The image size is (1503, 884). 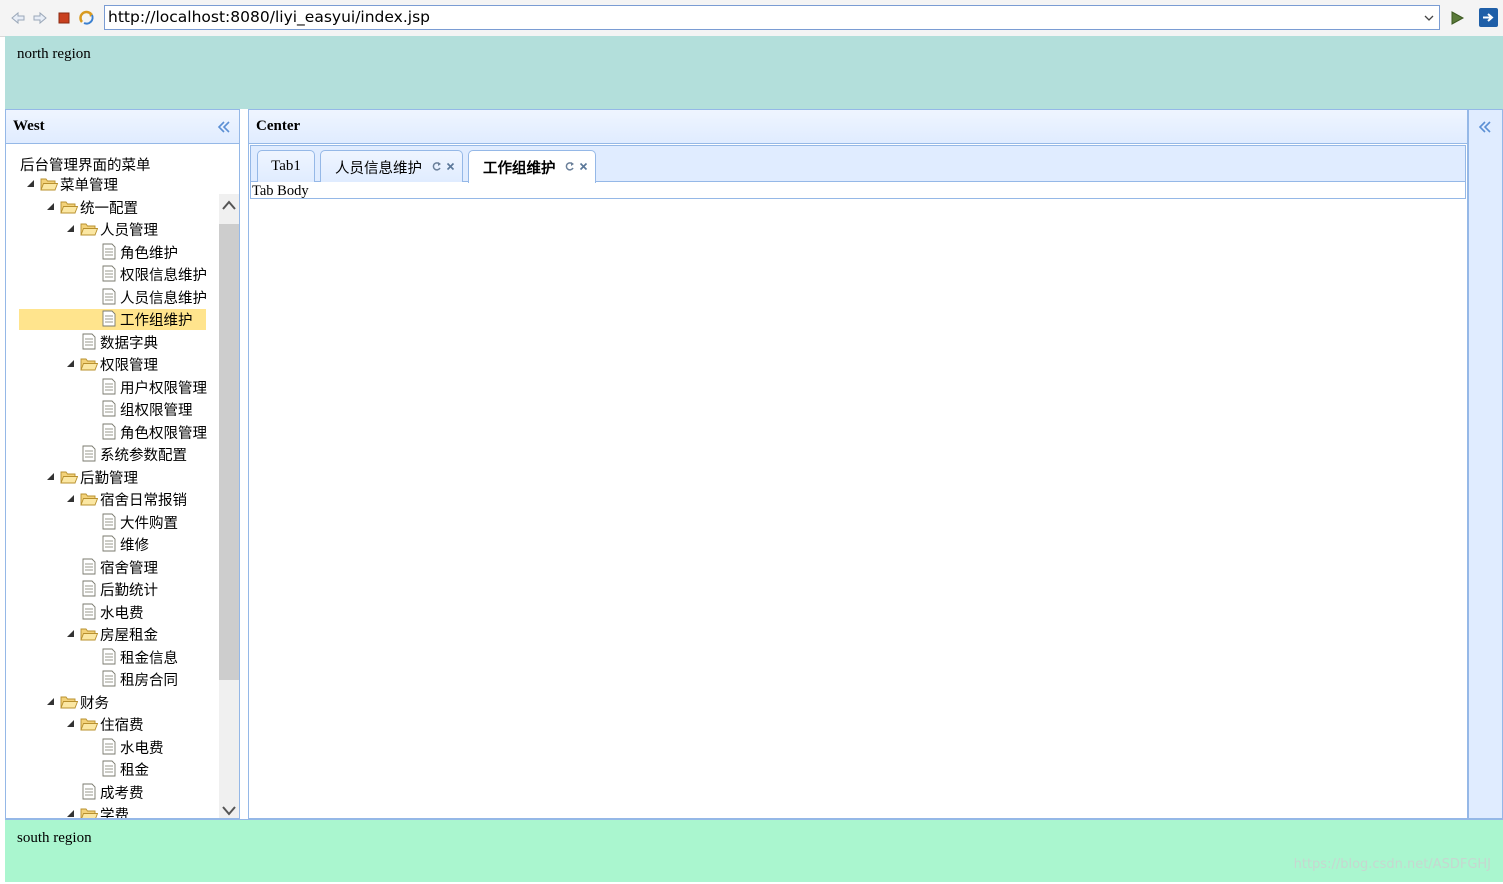 I want to click on tree-node: 财务, so click(x=113, y=702).